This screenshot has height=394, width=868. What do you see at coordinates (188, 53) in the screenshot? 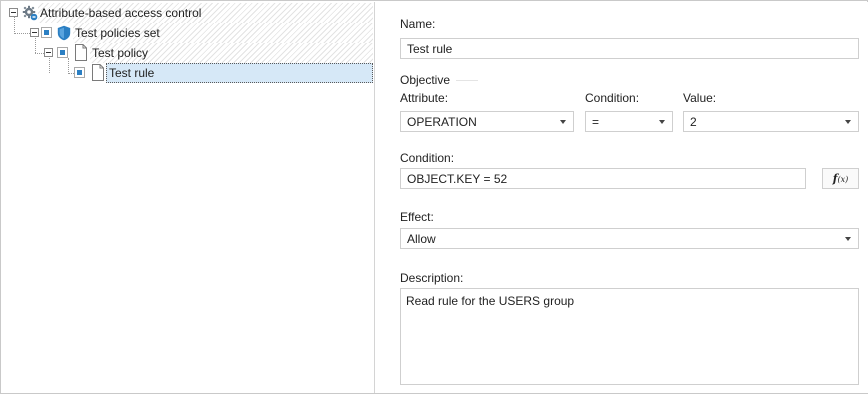
I see `tree-node-policy: Test policy` at bounding box center [188, 53].